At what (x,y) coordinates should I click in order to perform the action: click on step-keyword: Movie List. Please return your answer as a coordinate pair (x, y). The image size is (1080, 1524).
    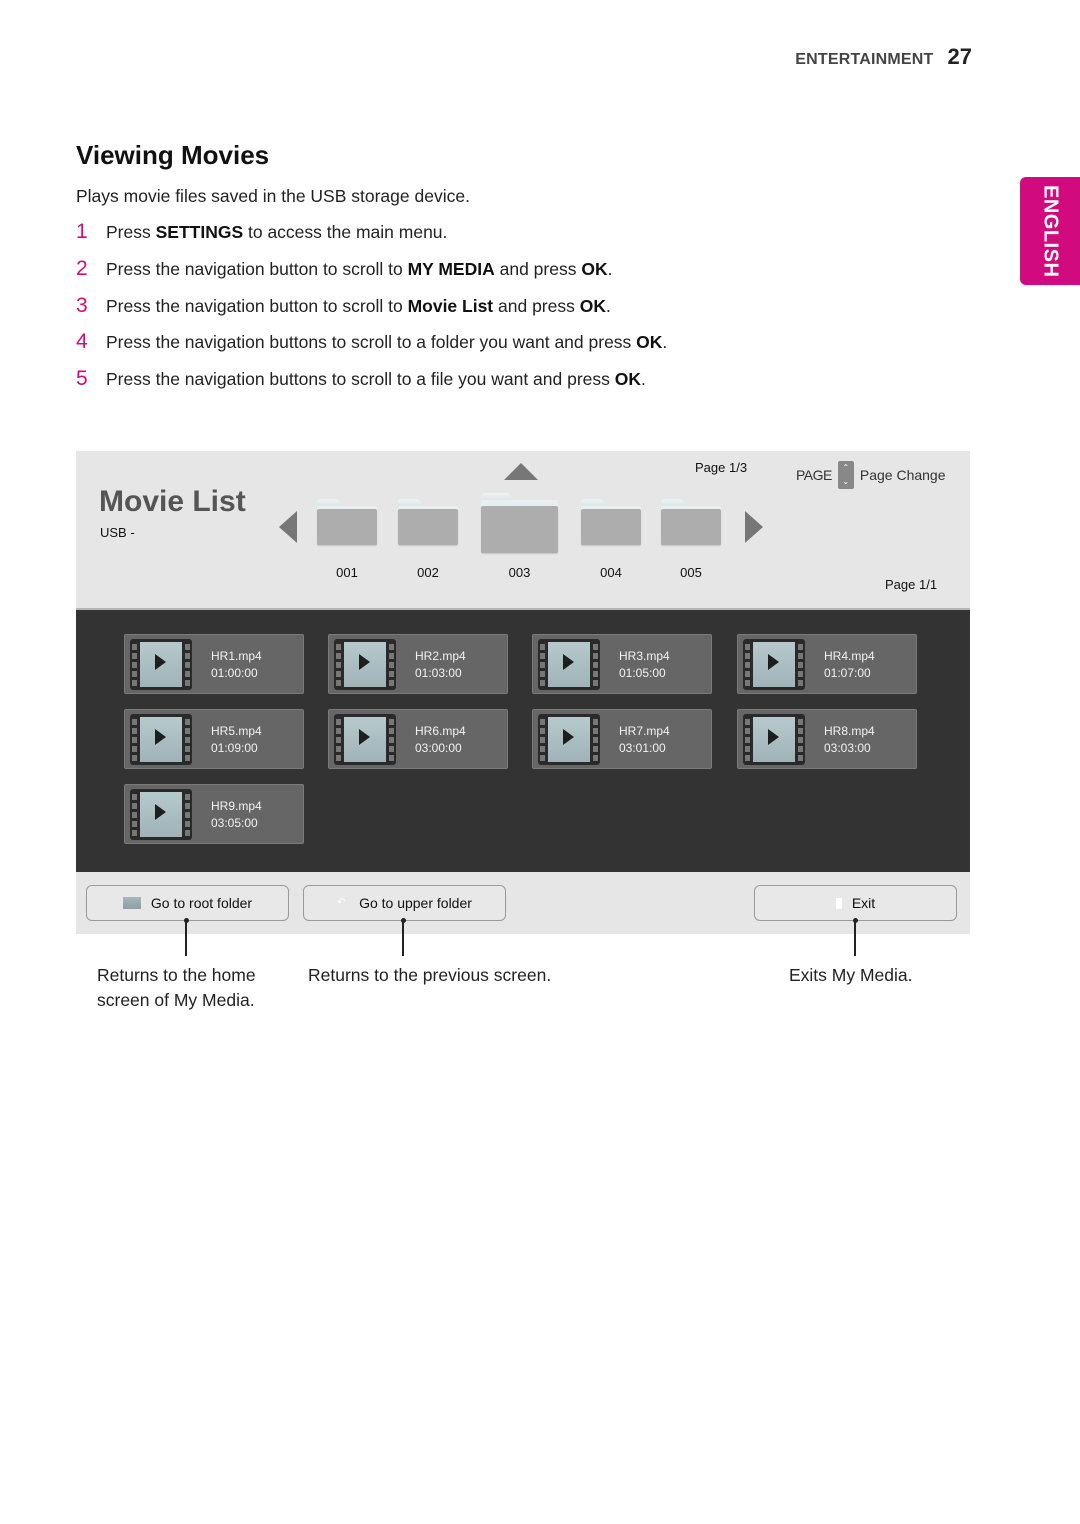
    Looking at the image, I should click on (450, 305).